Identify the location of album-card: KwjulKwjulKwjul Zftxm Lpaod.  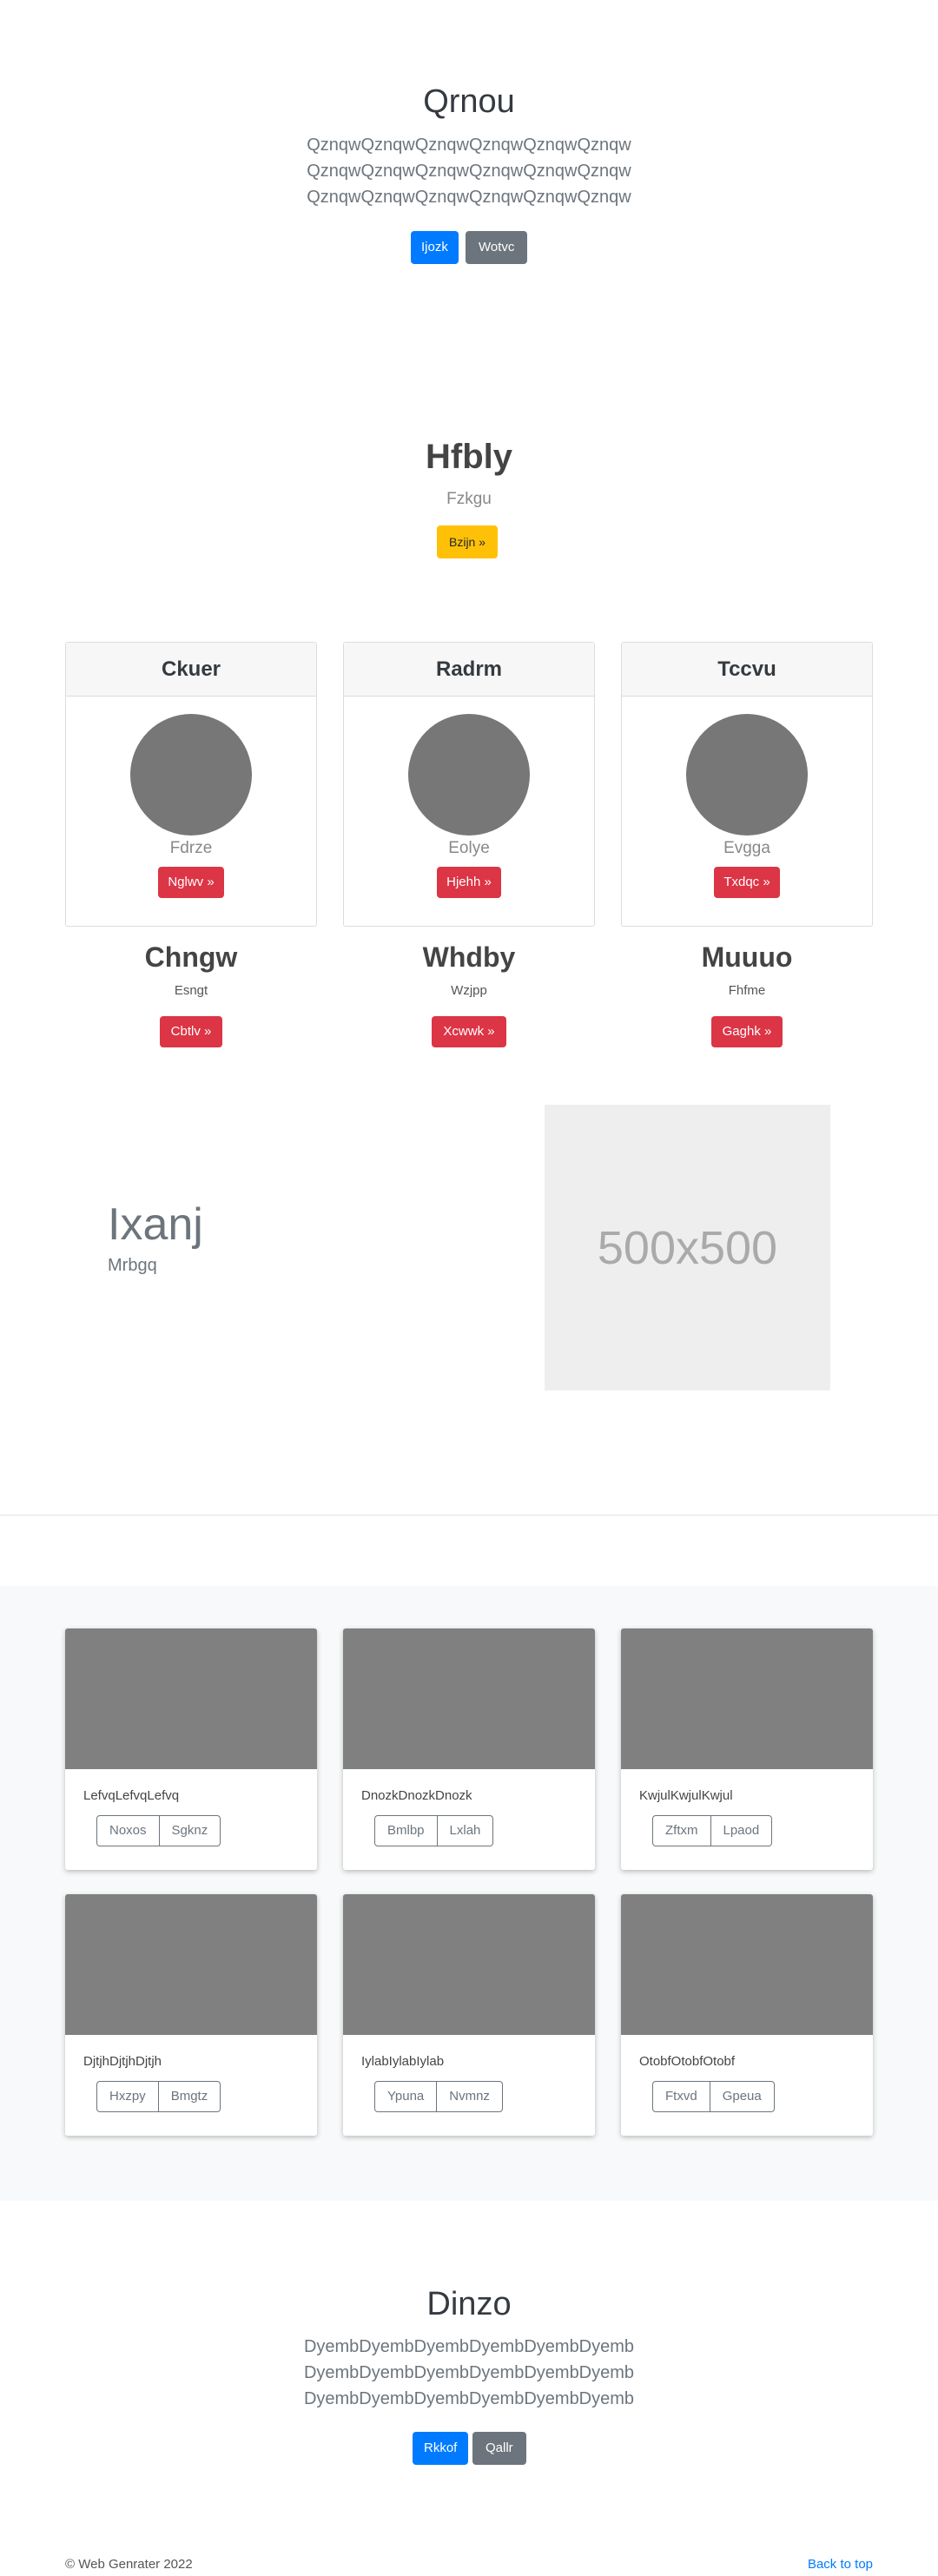
(747, 1749).